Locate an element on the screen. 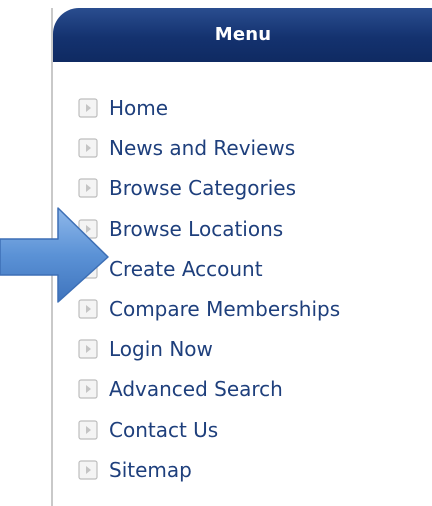 The width and height of the screenshot is (432, 506). menu-item-login-now: Login Now is located at coordinates (209, 349).